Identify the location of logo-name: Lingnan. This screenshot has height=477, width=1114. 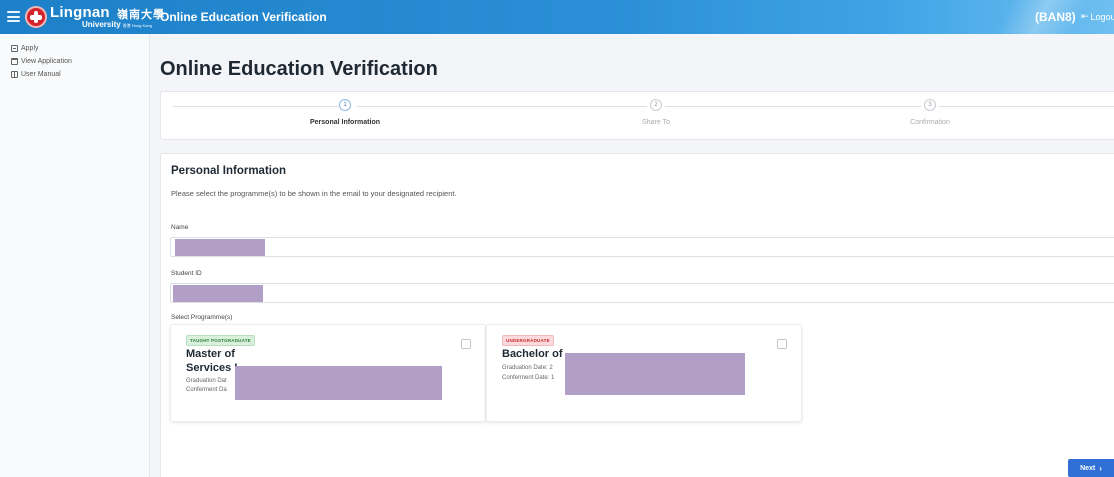
(80, 12).